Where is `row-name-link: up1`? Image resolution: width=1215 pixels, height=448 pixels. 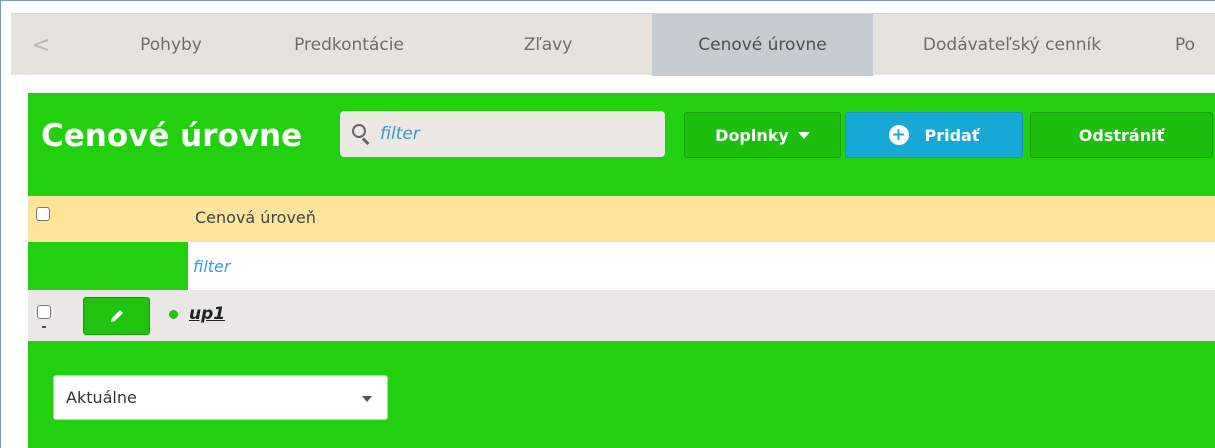
row-name-link: up1 is located at coordinates (207, 314).